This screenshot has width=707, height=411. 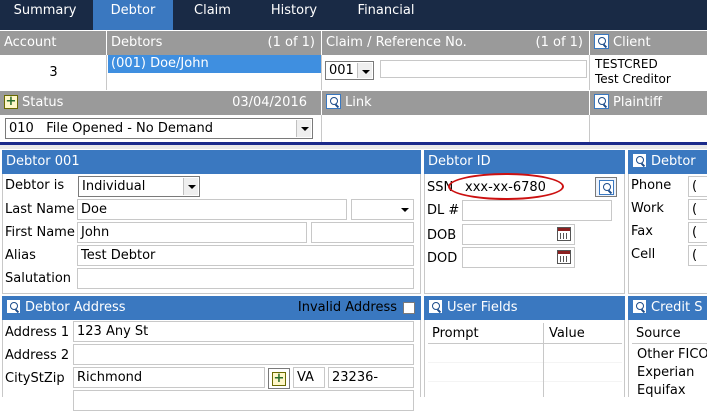 I want to click on last-name-label: Last Name, so click(x=40, y=209).